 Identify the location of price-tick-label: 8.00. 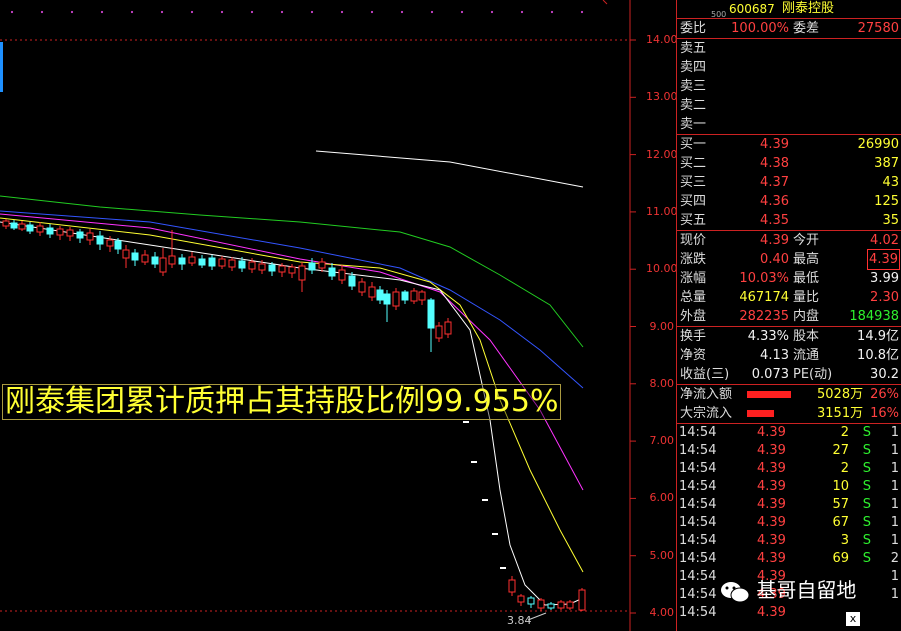
(662, 383).